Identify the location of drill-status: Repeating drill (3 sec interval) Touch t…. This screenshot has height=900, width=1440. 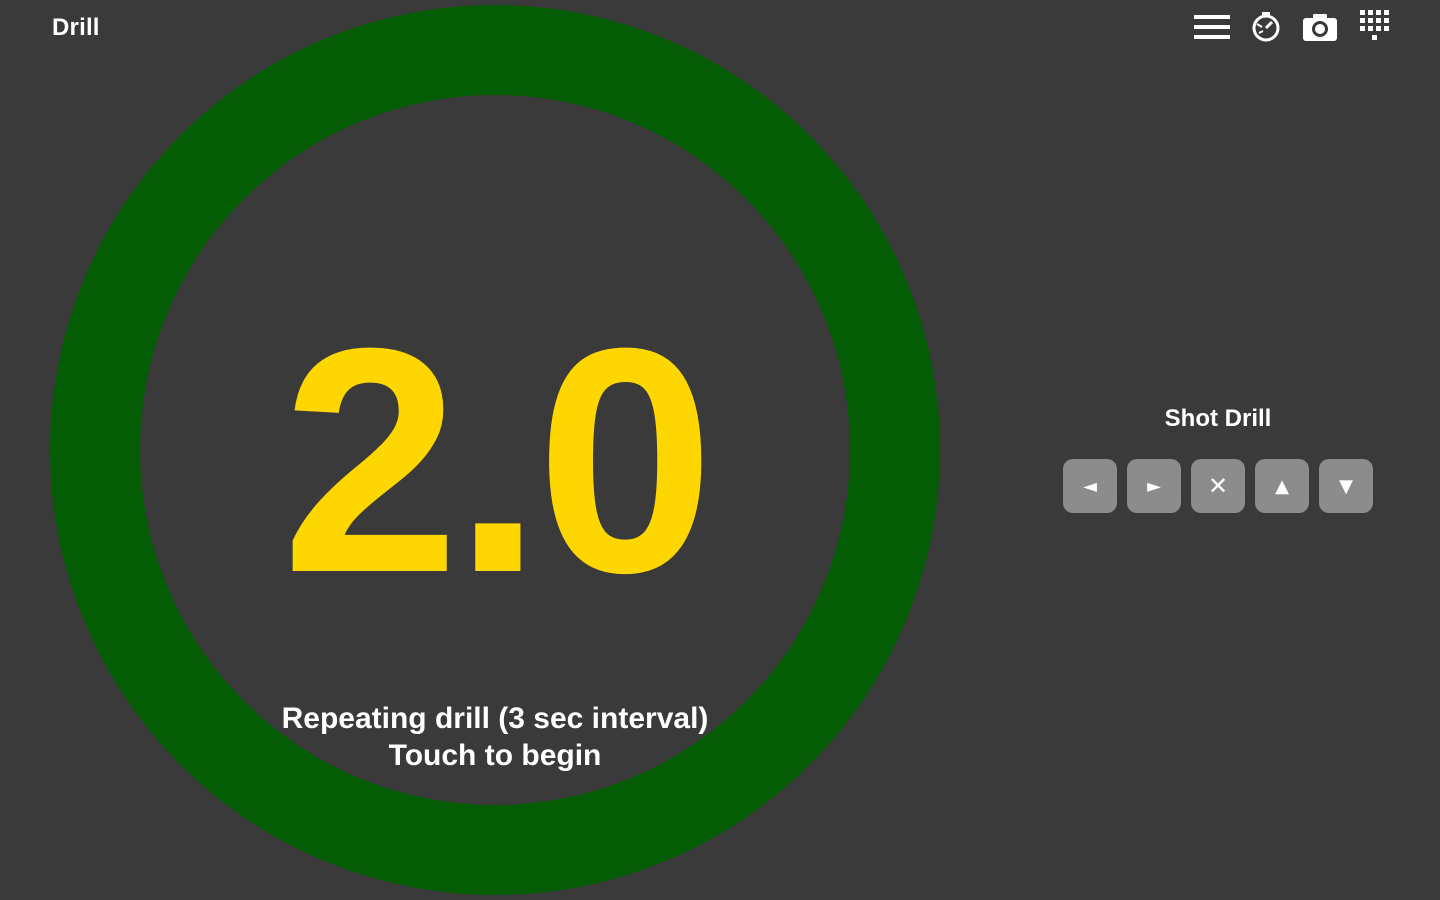
(495, 737).